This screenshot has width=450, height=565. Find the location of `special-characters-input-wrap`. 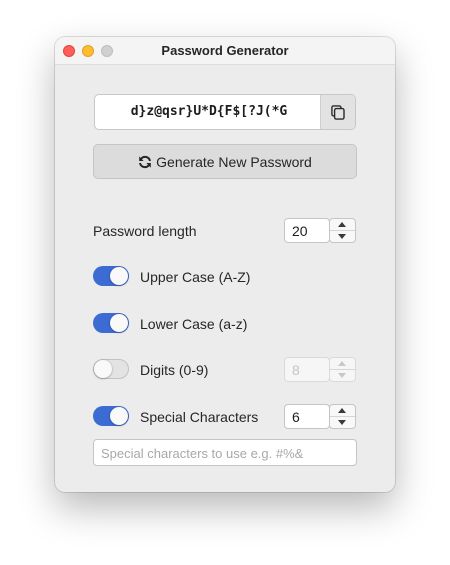

special-characters-input-wrap is located at coordinates (225, 452).